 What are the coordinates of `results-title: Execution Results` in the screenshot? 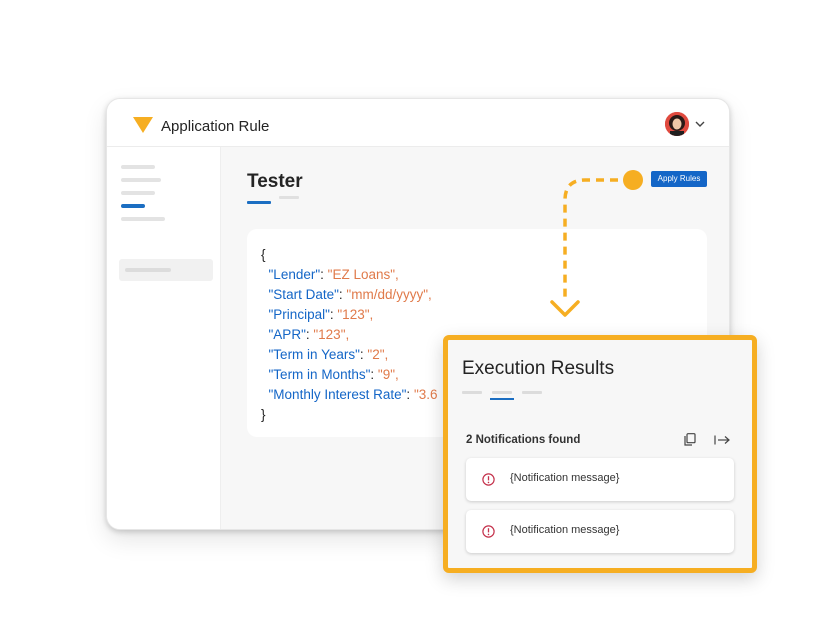 It's located at (538, 368).